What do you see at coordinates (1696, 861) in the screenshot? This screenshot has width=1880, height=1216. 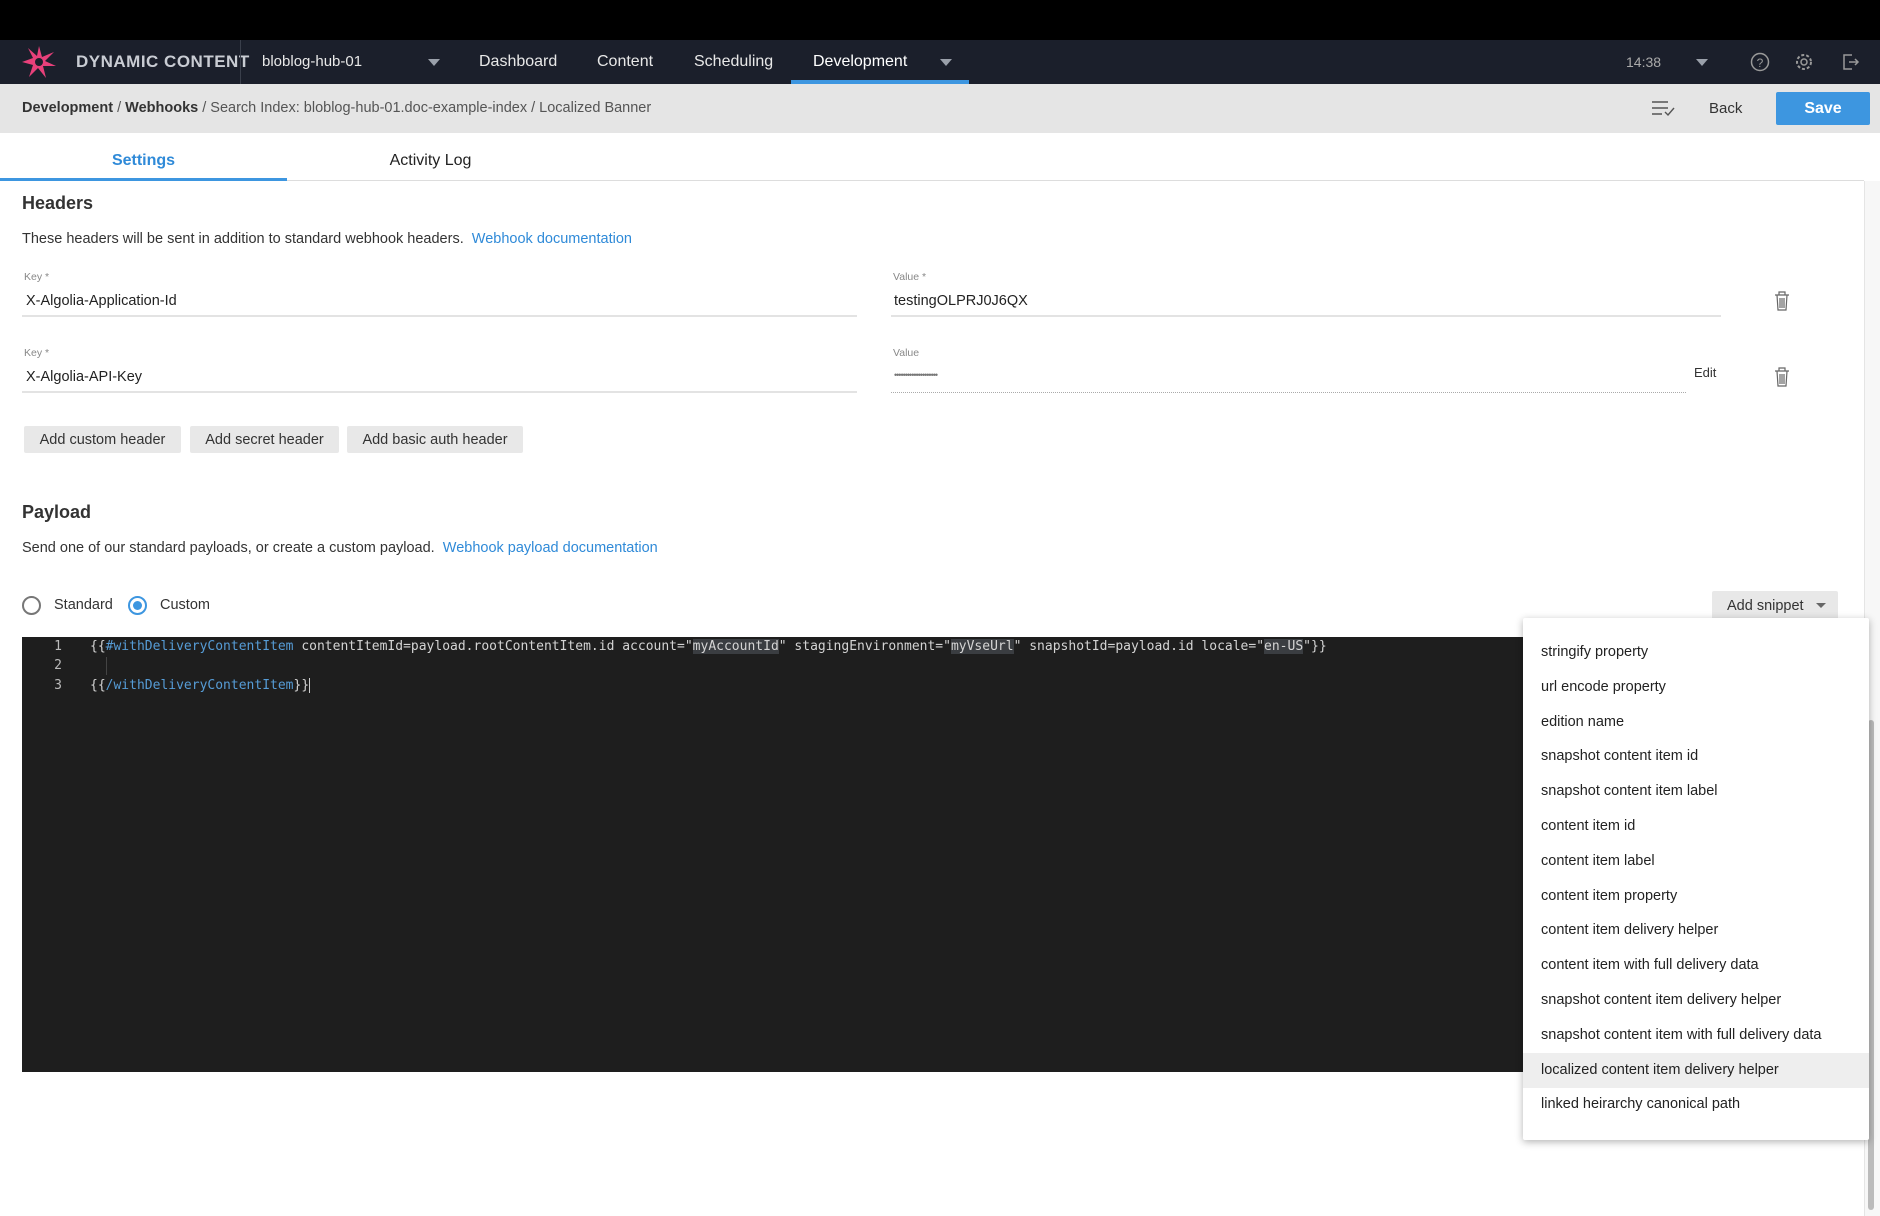 I see `snippet-menu-item: content item label` at bounding box center [1696, 861].